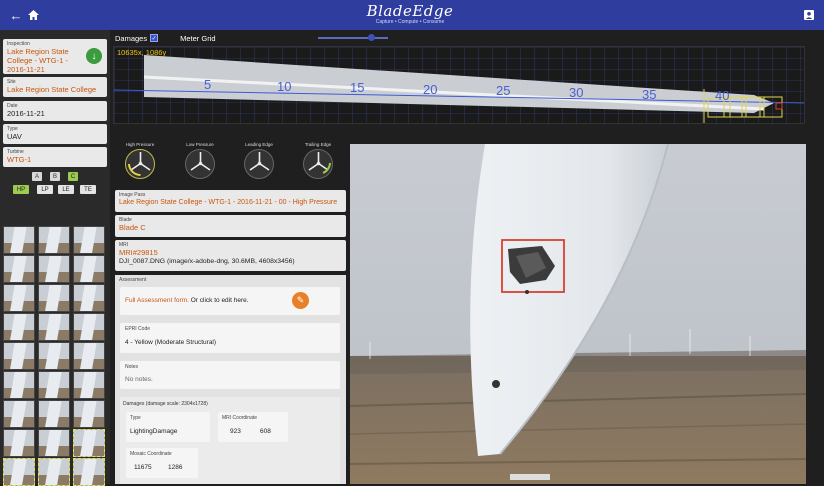 This screenshot has width=824, height=486. Describe the element at coordinates (66, 189) in the screenshot. I see `side-chip-le: LE` at that location.